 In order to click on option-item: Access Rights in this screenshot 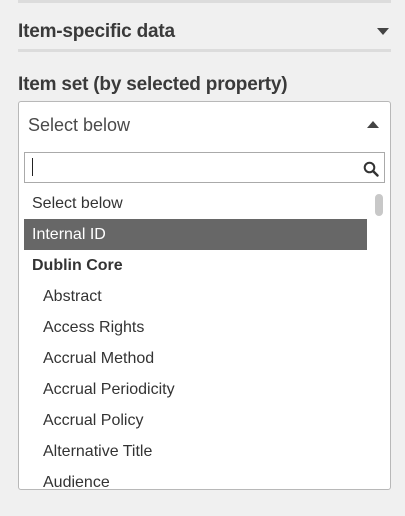, I will do `click(195, 327)`.